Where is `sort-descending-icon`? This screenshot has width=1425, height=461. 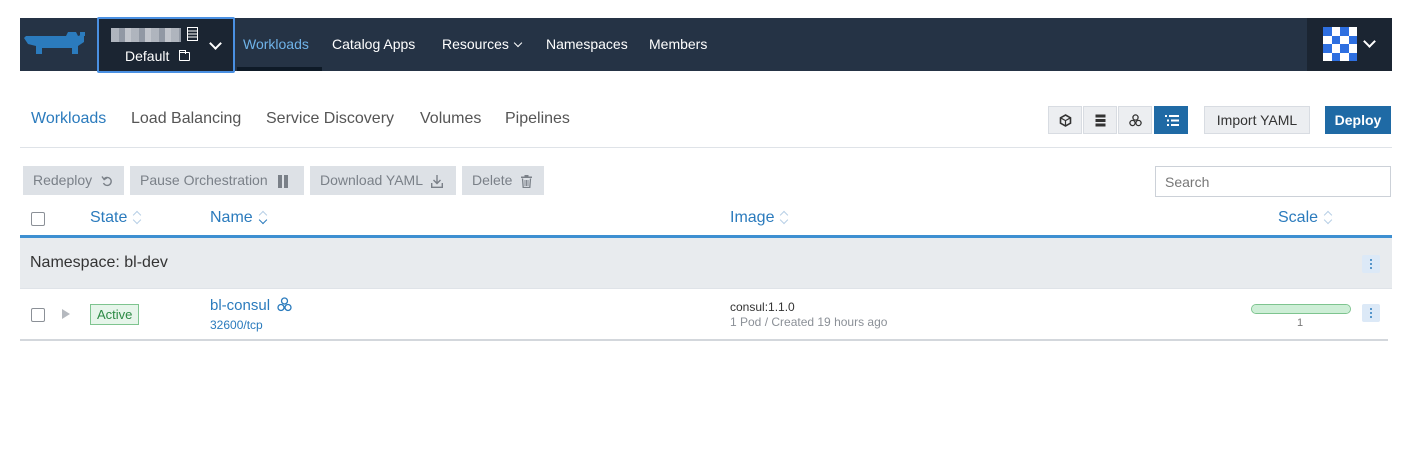
sort-descending-icon is located at coordinates (263, 217).